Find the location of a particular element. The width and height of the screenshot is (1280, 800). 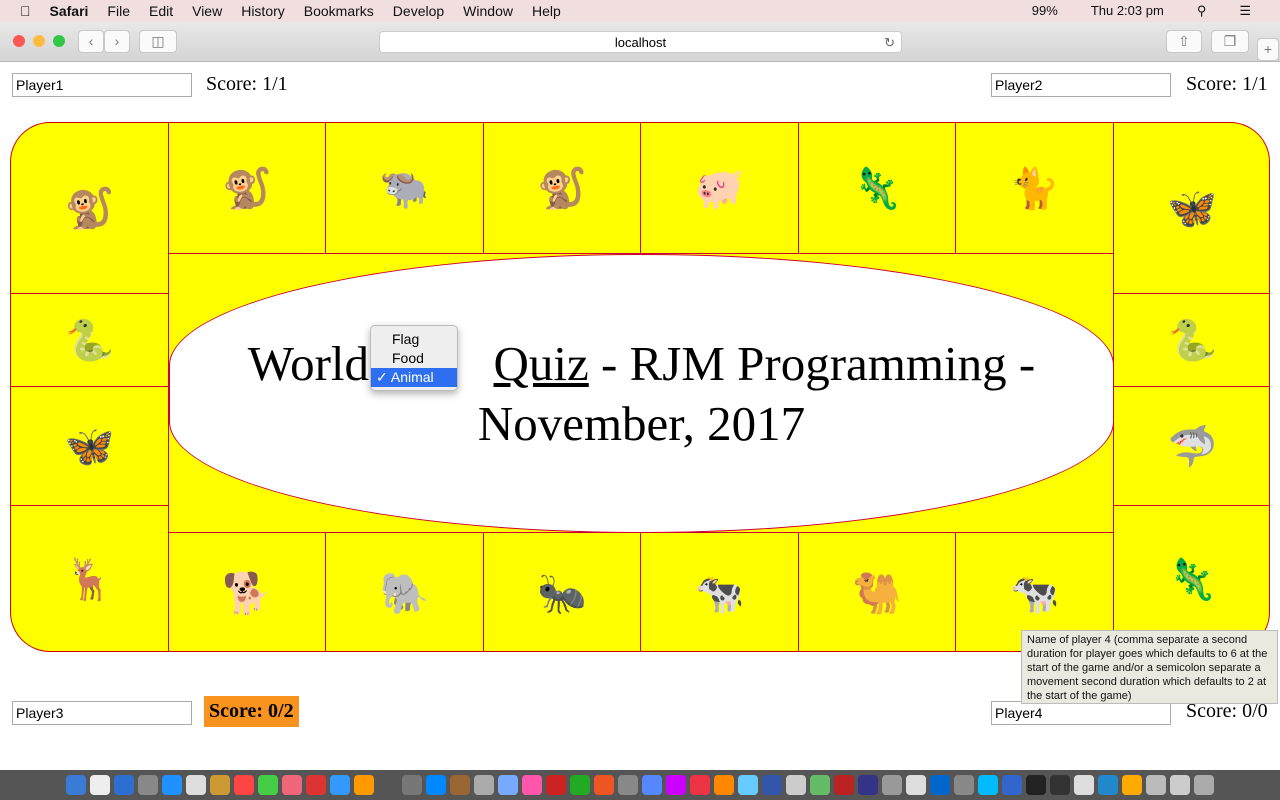

animal-emoji: 🦋 is located at coordinates (1192, 208).